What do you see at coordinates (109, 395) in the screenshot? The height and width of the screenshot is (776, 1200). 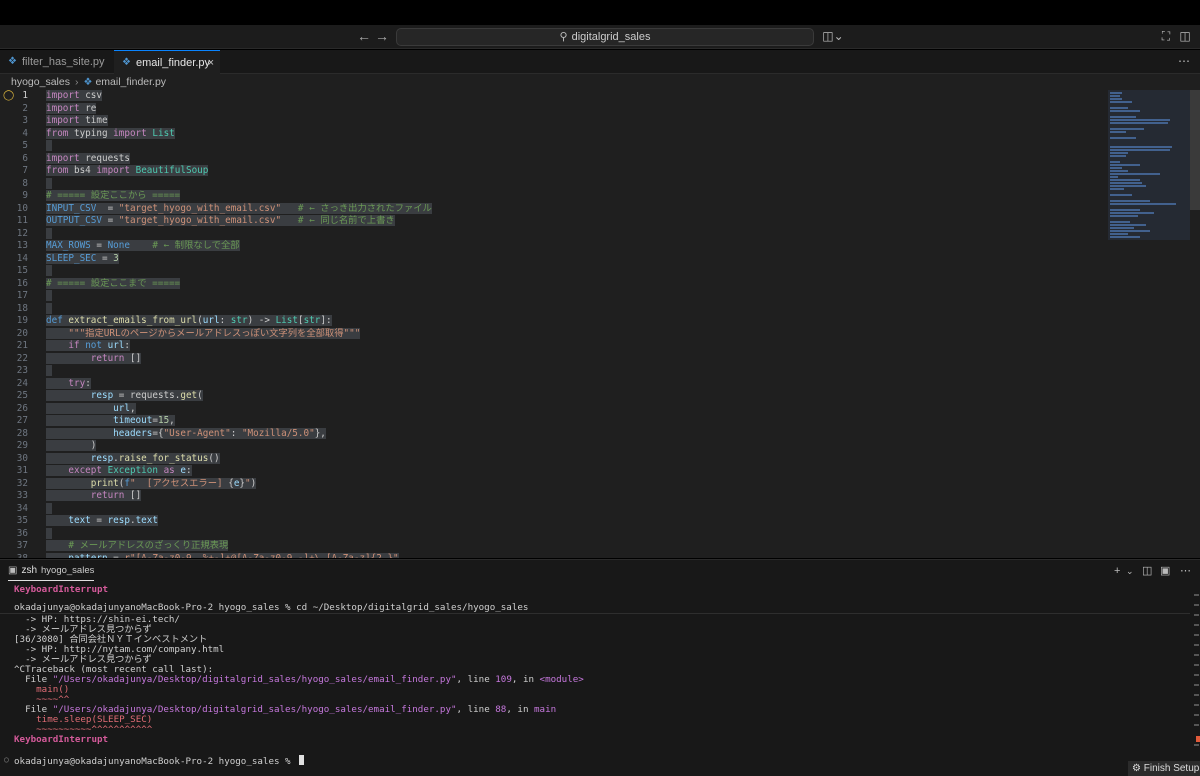 I see `code-line: 25 resp = requests.get(` at bounding box center [109, 395].